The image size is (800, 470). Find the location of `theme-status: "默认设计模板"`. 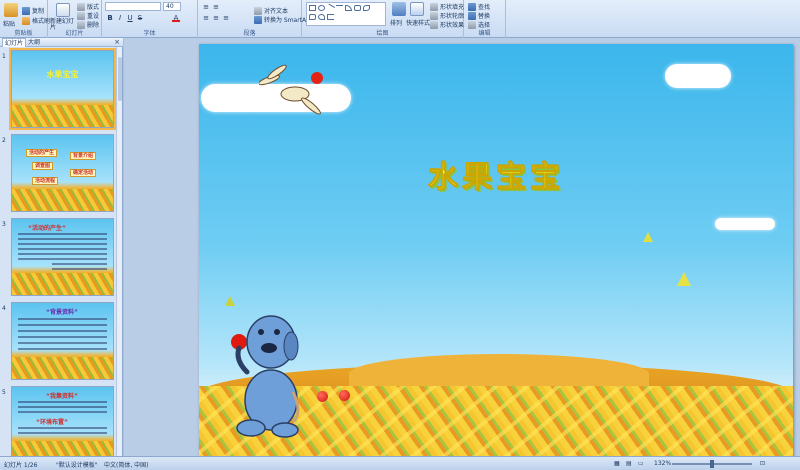

theme-status: "默认设计模板" is located at coordinates (77, 464).